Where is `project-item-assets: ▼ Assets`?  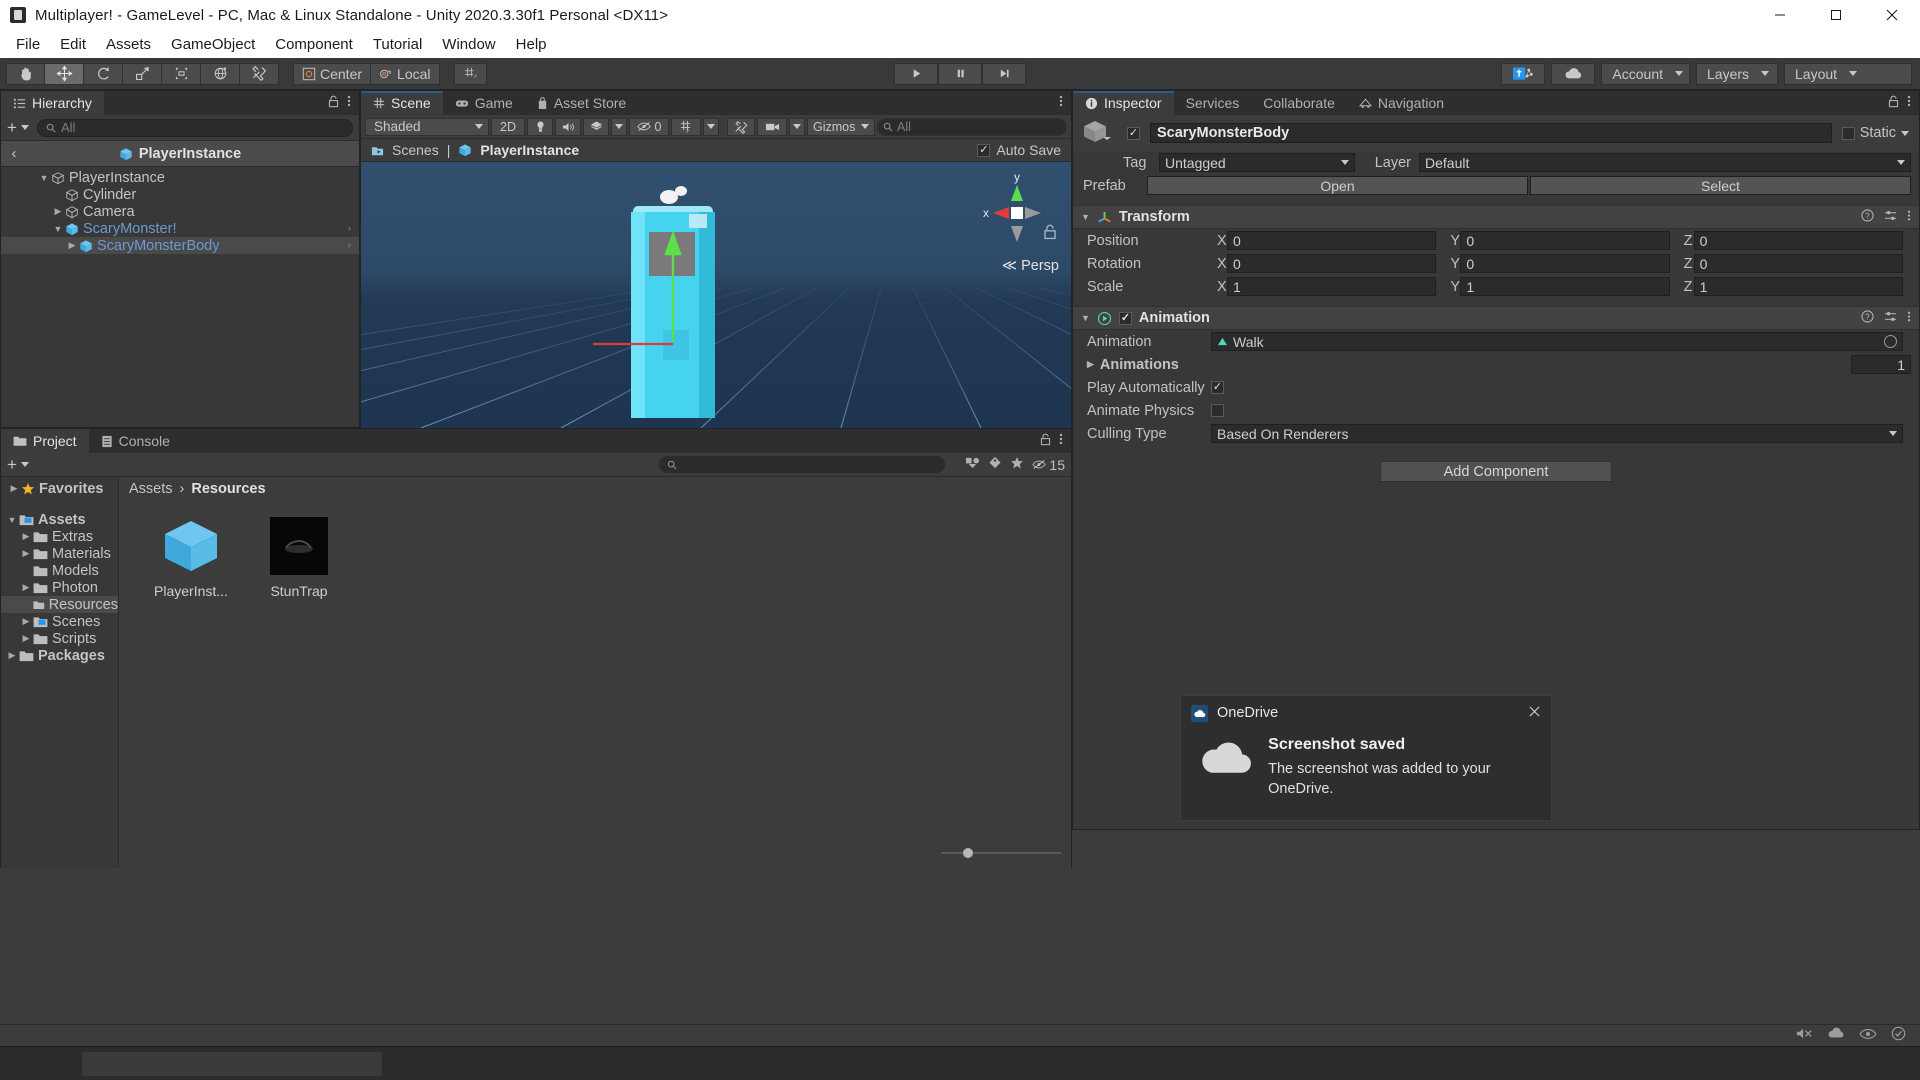
project-item-assets: ▼ Assets is located at coordinates (59, 519).